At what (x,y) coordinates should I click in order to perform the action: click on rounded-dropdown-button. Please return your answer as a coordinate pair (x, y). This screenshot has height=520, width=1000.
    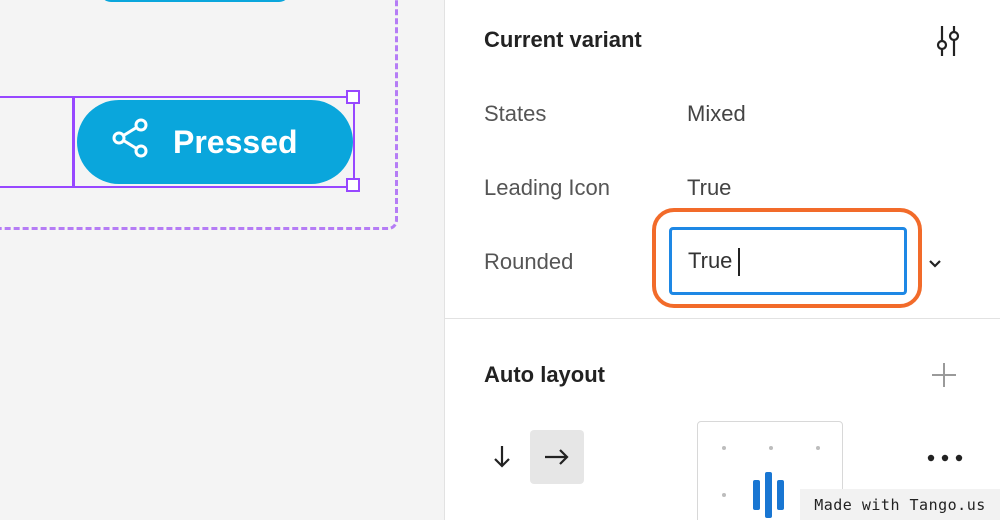
    Looking at the image, I should click on (935, 264).